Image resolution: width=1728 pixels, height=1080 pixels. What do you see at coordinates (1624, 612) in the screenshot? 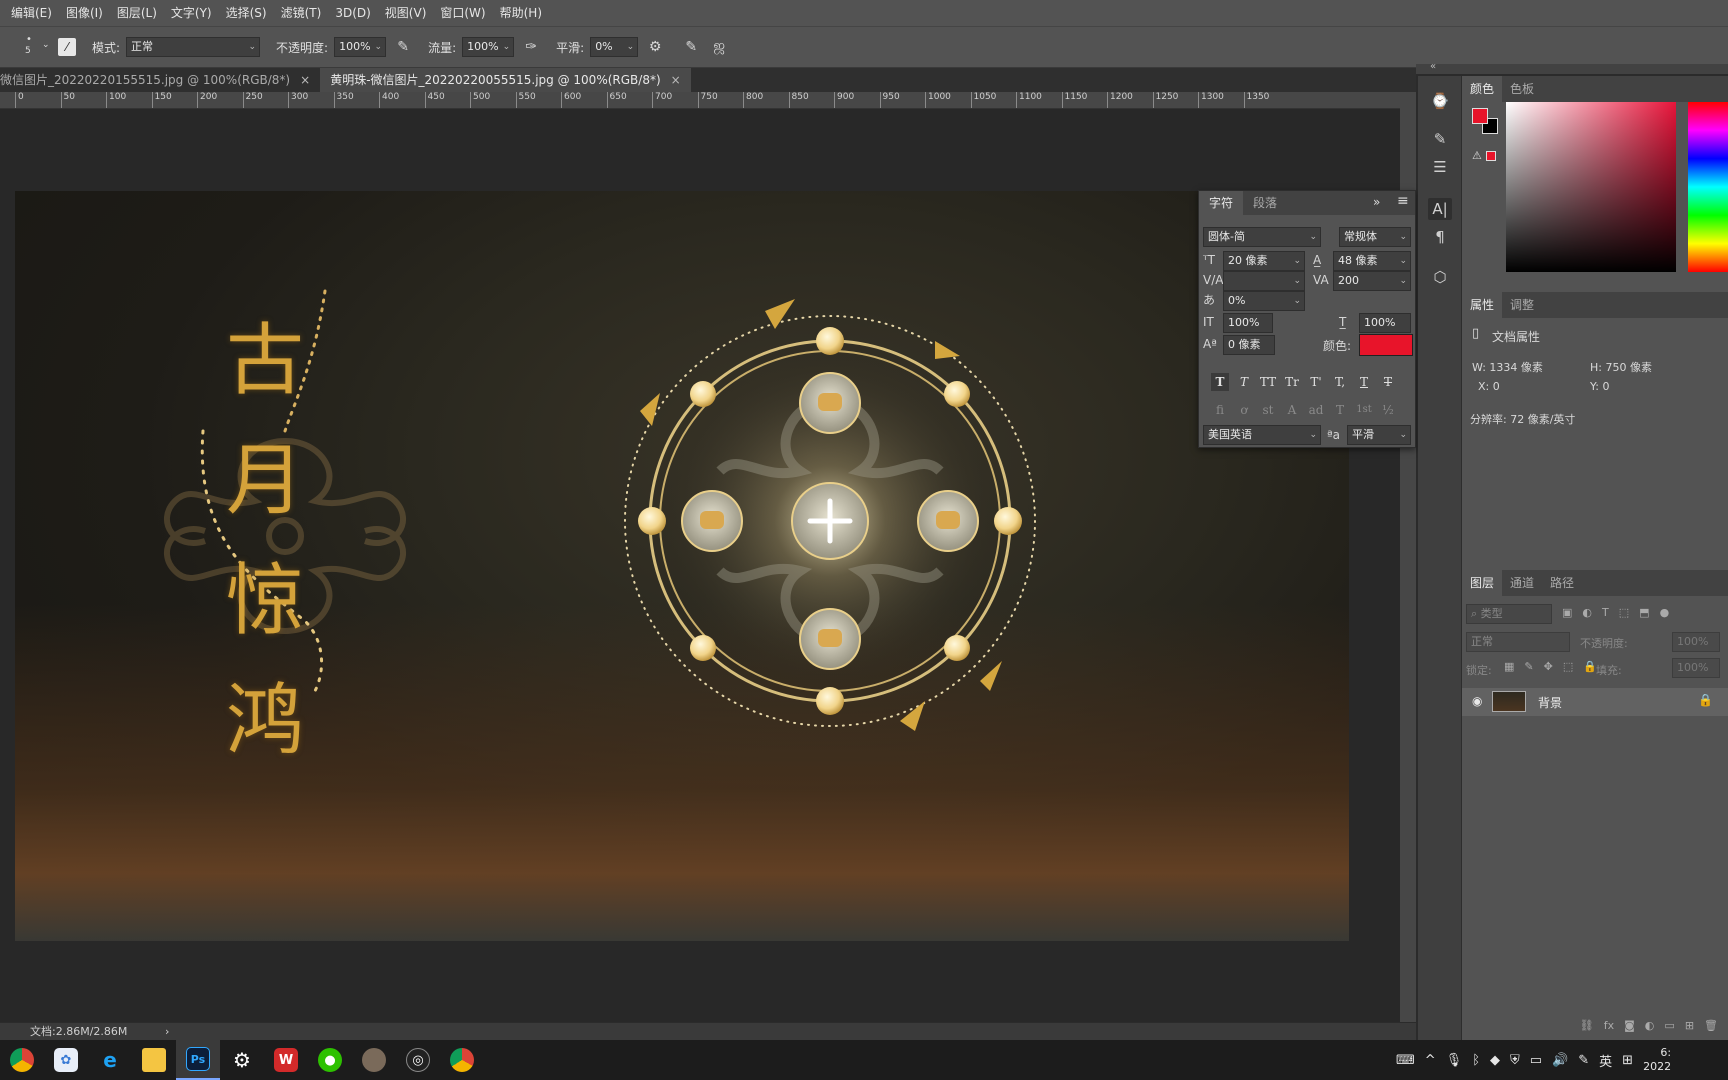
I see `shape-filter-icon: ⬚` at bounding box center [1624, 612].